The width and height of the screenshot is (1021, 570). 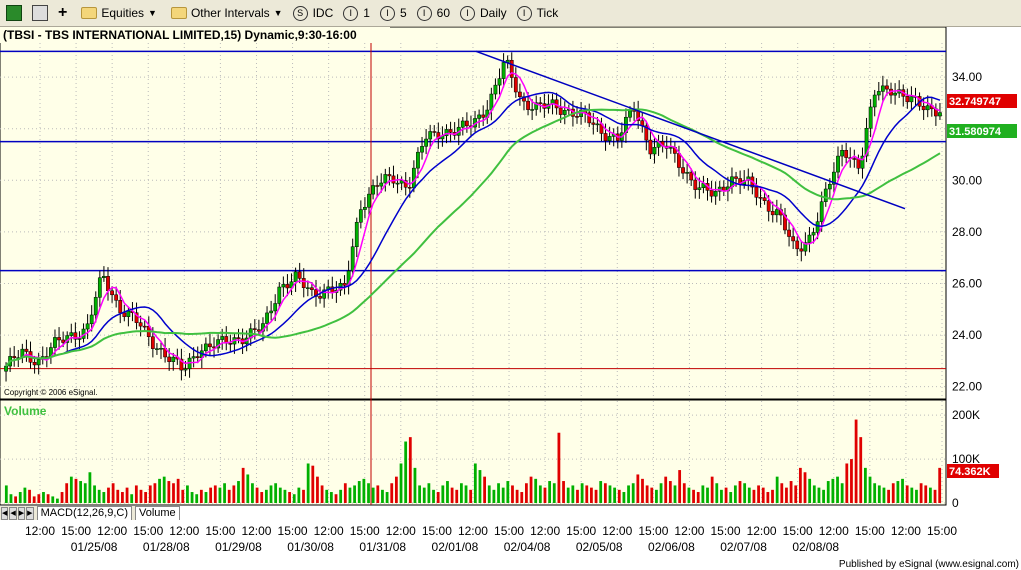 What do you see at coordinates (21, 513) in the screenshot?
I see `next-arrow-icon: ▶` at bounding box center [21, 513].